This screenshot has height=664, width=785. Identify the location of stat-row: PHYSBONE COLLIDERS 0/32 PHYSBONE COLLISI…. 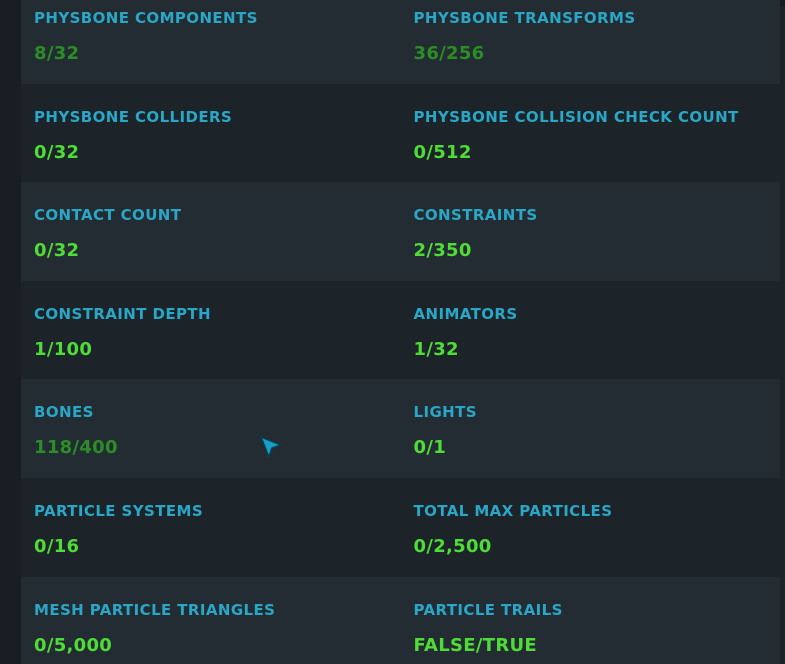
(401, 133).